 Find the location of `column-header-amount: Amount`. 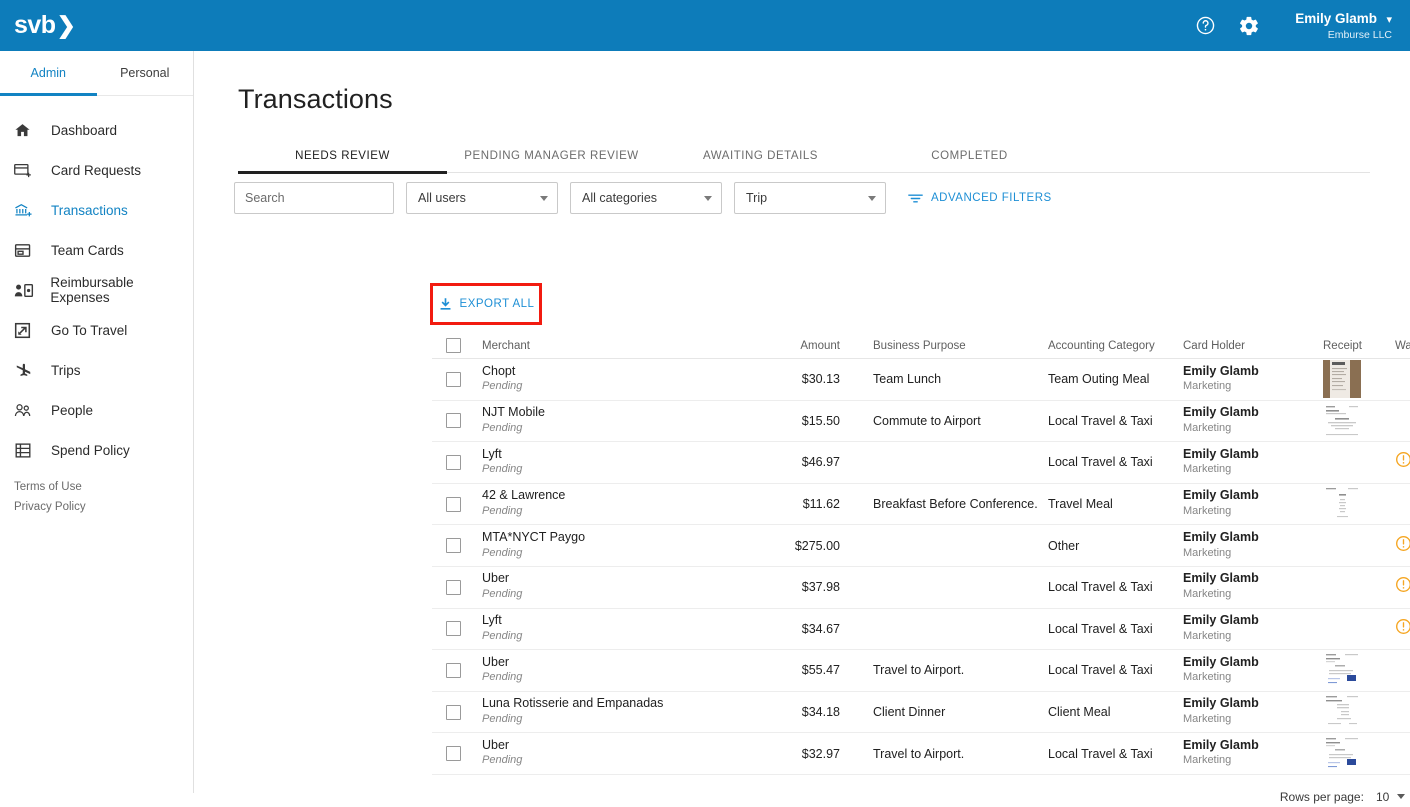

column-header-amount: Amount is located at coordinates (808, 346).